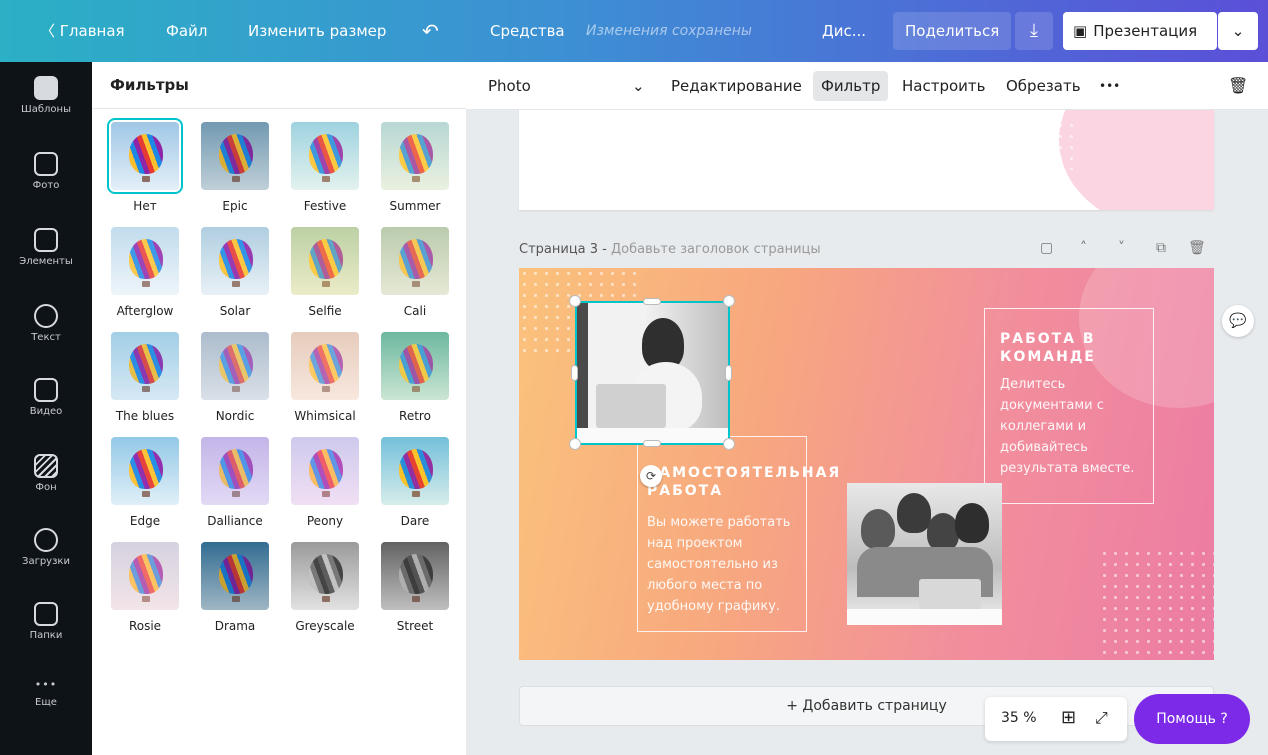 The image size is (1268, 755). I want to click on page-title-input: Добавьте заголовок страницы, so click(716, 249).